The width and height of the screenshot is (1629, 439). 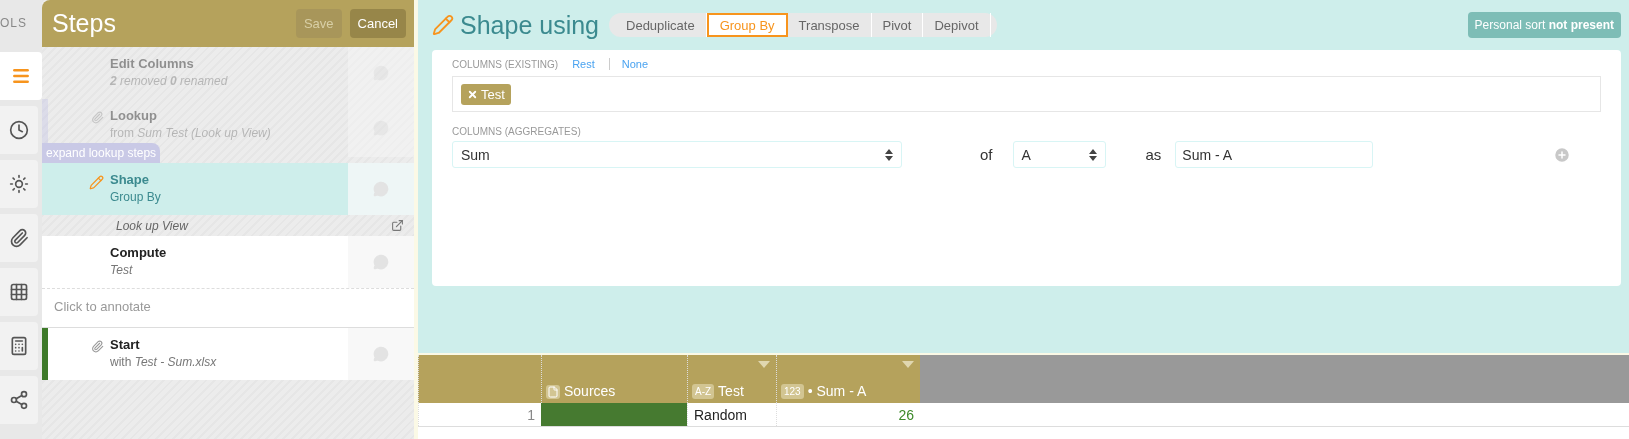 I want to click on step-subtitle: Group By, so click(x=136, y=197).